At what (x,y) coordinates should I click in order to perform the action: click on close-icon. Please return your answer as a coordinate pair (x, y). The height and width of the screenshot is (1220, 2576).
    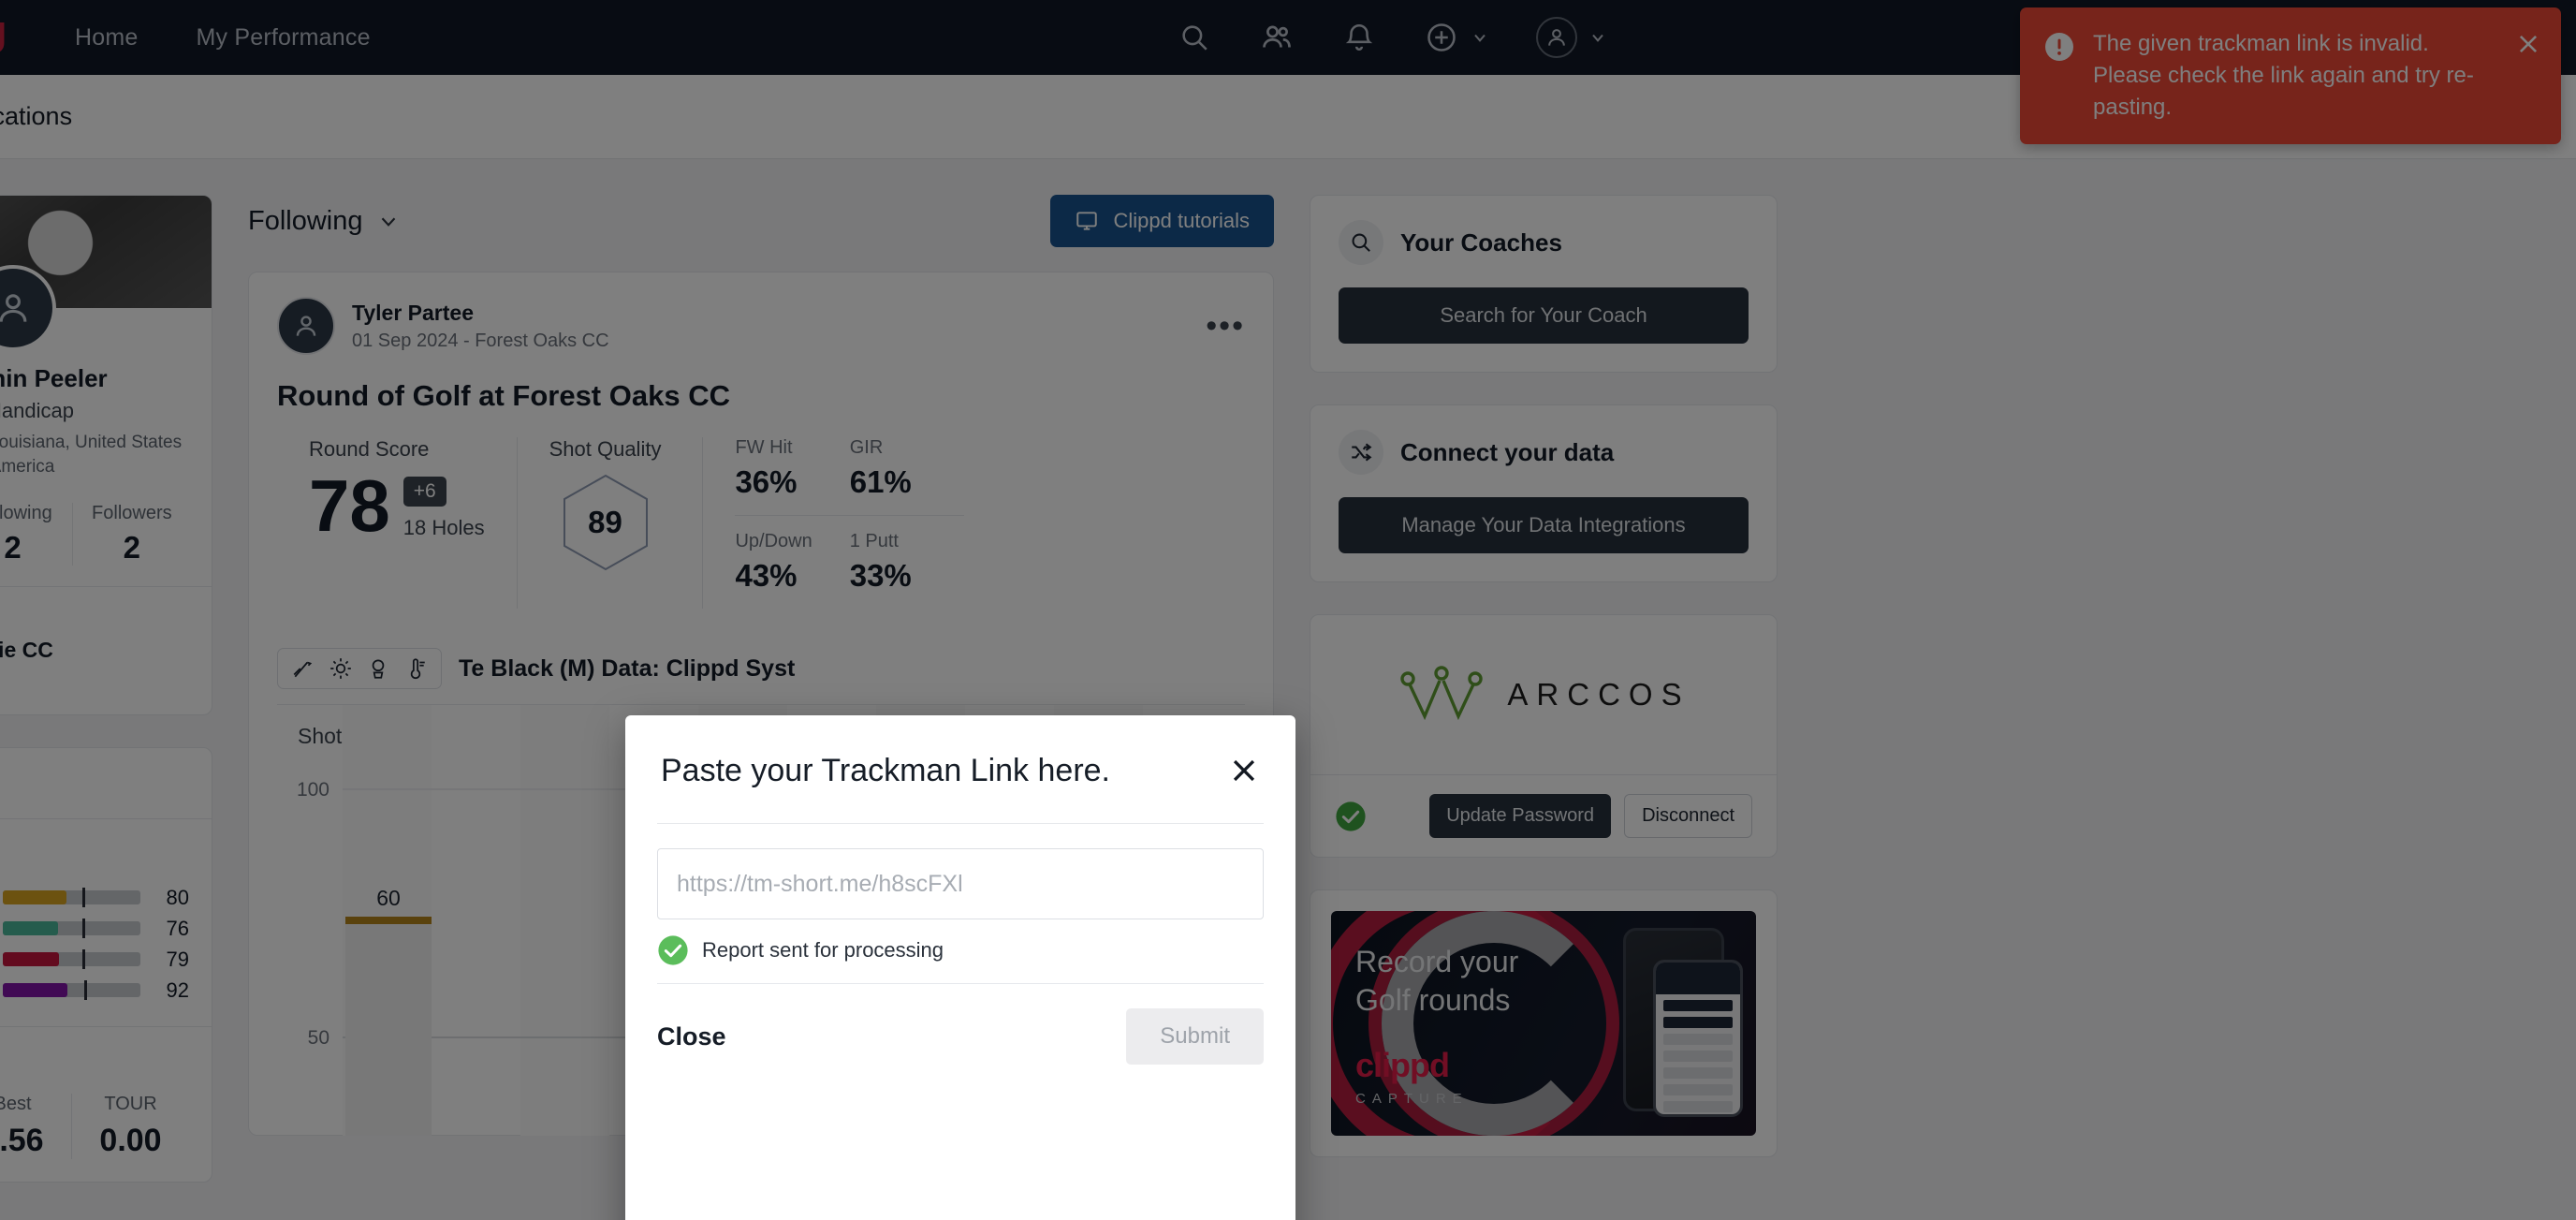
    Looking at the image, I should click on (1244, 773).